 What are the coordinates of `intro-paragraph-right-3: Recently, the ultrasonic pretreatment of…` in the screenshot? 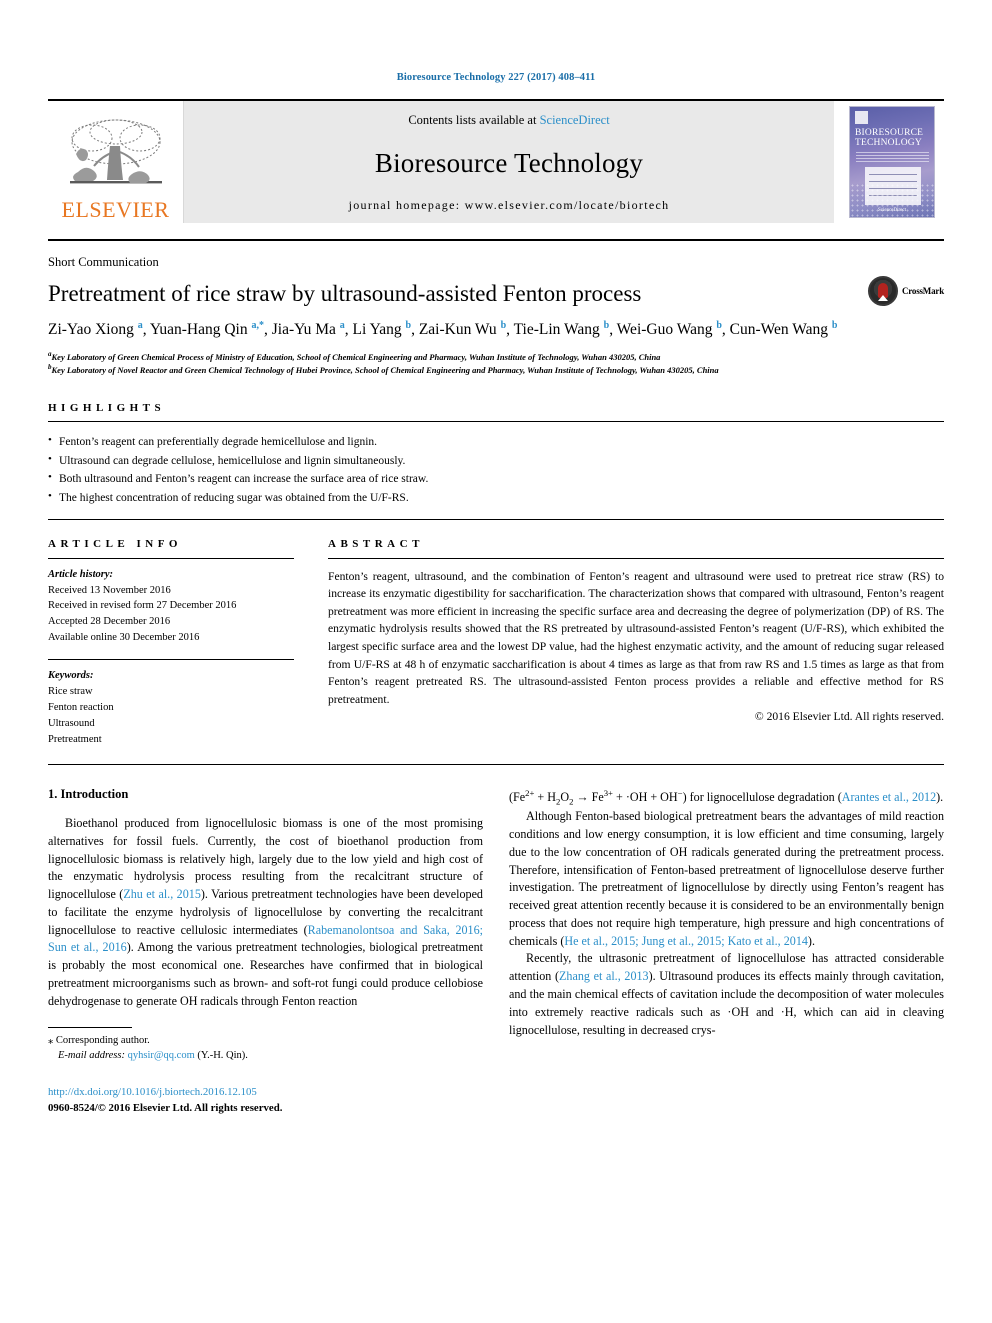 It's located at (726, 994).